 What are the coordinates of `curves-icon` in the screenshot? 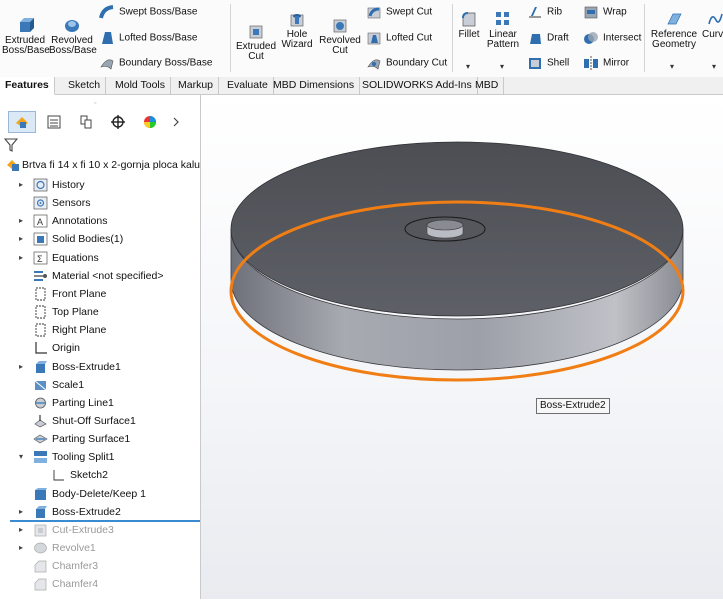 It's located at (715, 19).